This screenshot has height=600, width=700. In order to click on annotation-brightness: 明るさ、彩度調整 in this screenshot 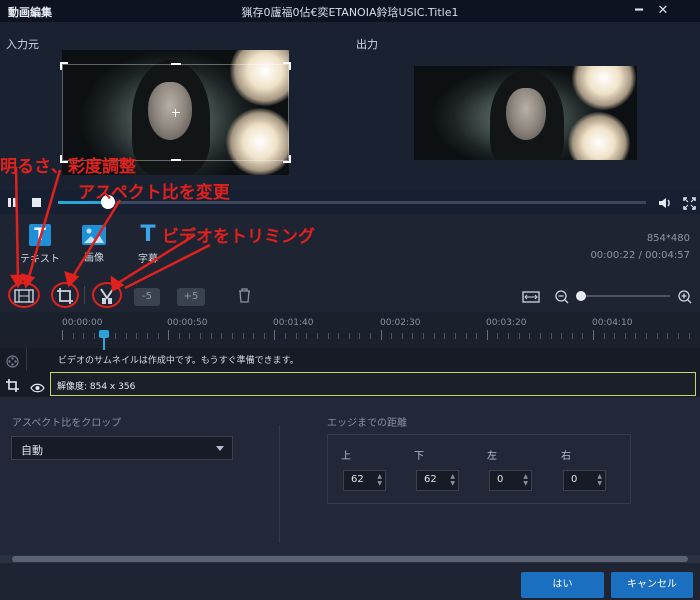, I will do `click(68, 167)`.